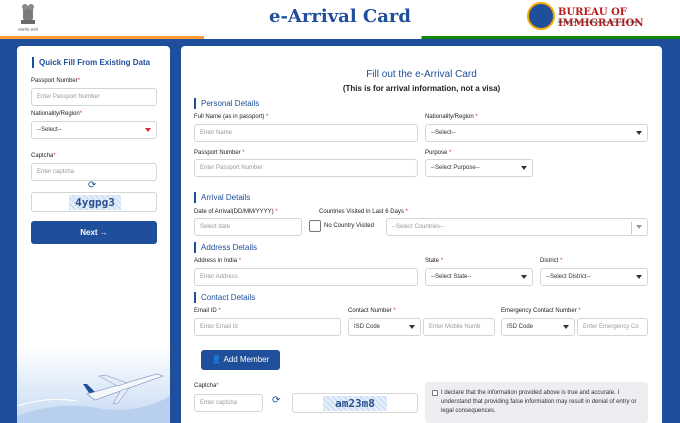 This screenshot has height=423, width=680. I want to click on emergency-isd-select: ISD Code, so click(538, 327).